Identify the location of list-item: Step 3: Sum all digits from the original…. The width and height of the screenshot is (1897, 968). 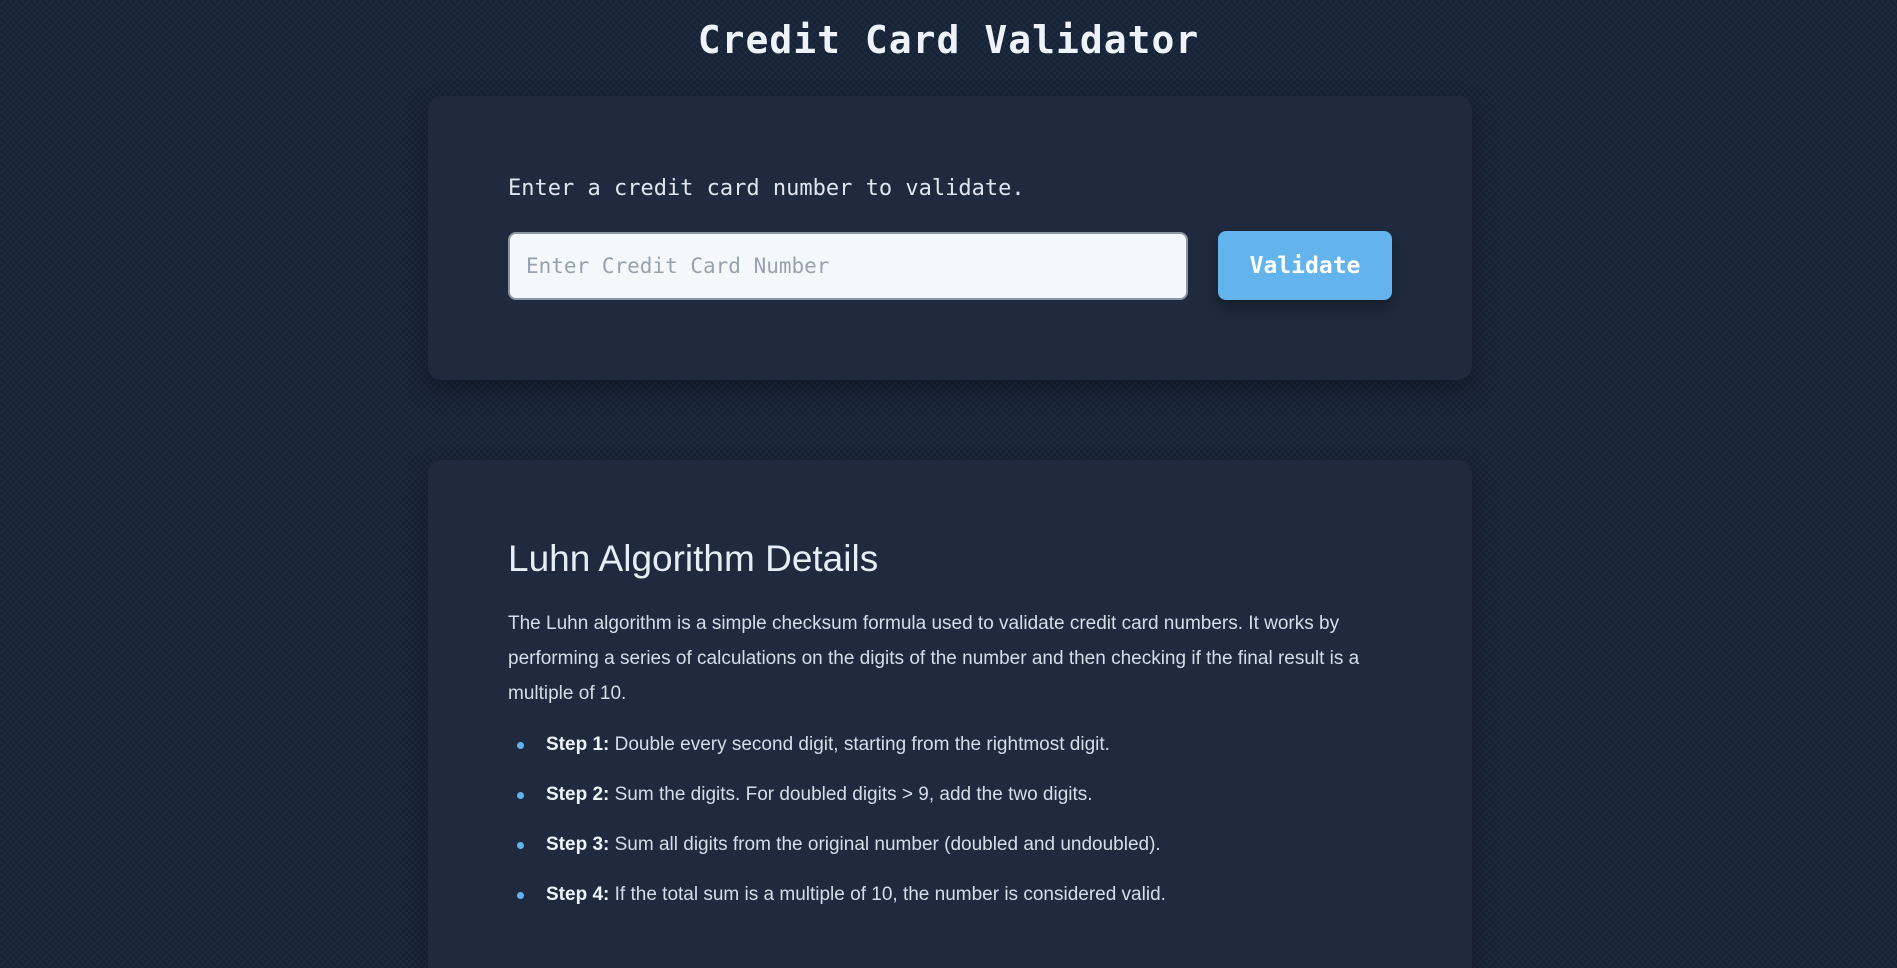
(981, 853).